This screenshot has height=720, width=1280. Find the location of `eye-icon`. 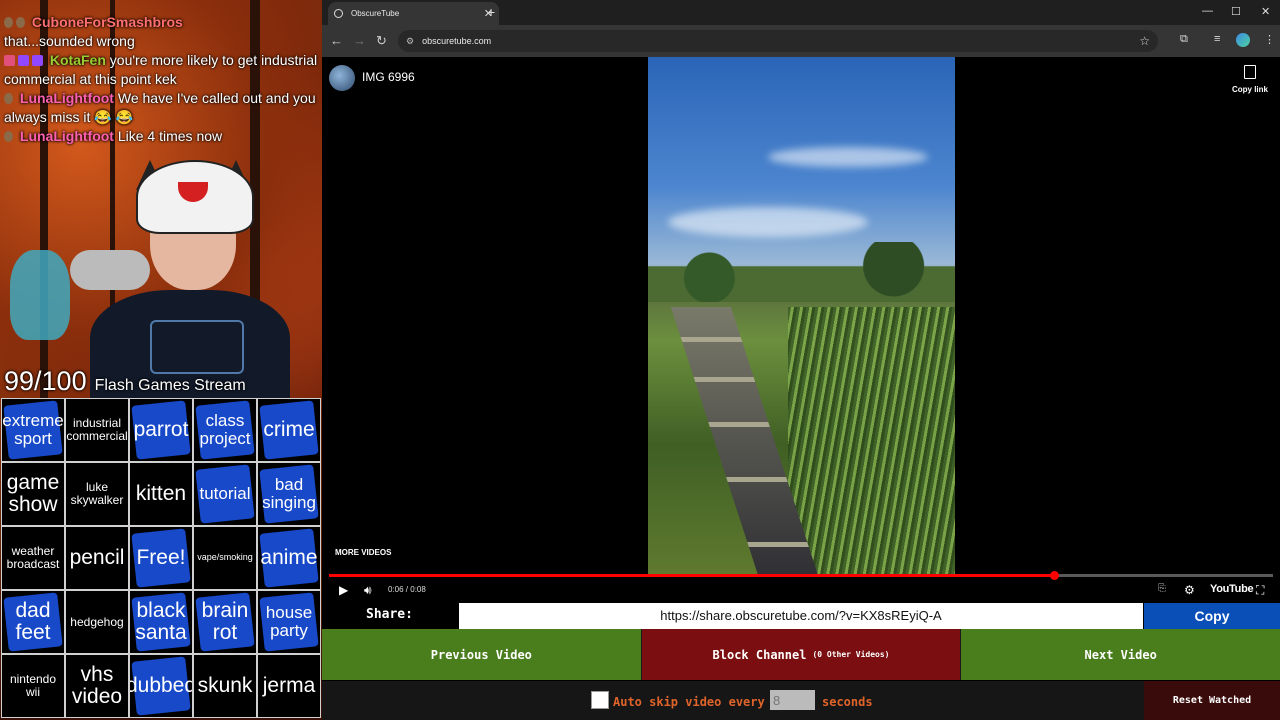

eye-icon is located at coordinates (338, 13).